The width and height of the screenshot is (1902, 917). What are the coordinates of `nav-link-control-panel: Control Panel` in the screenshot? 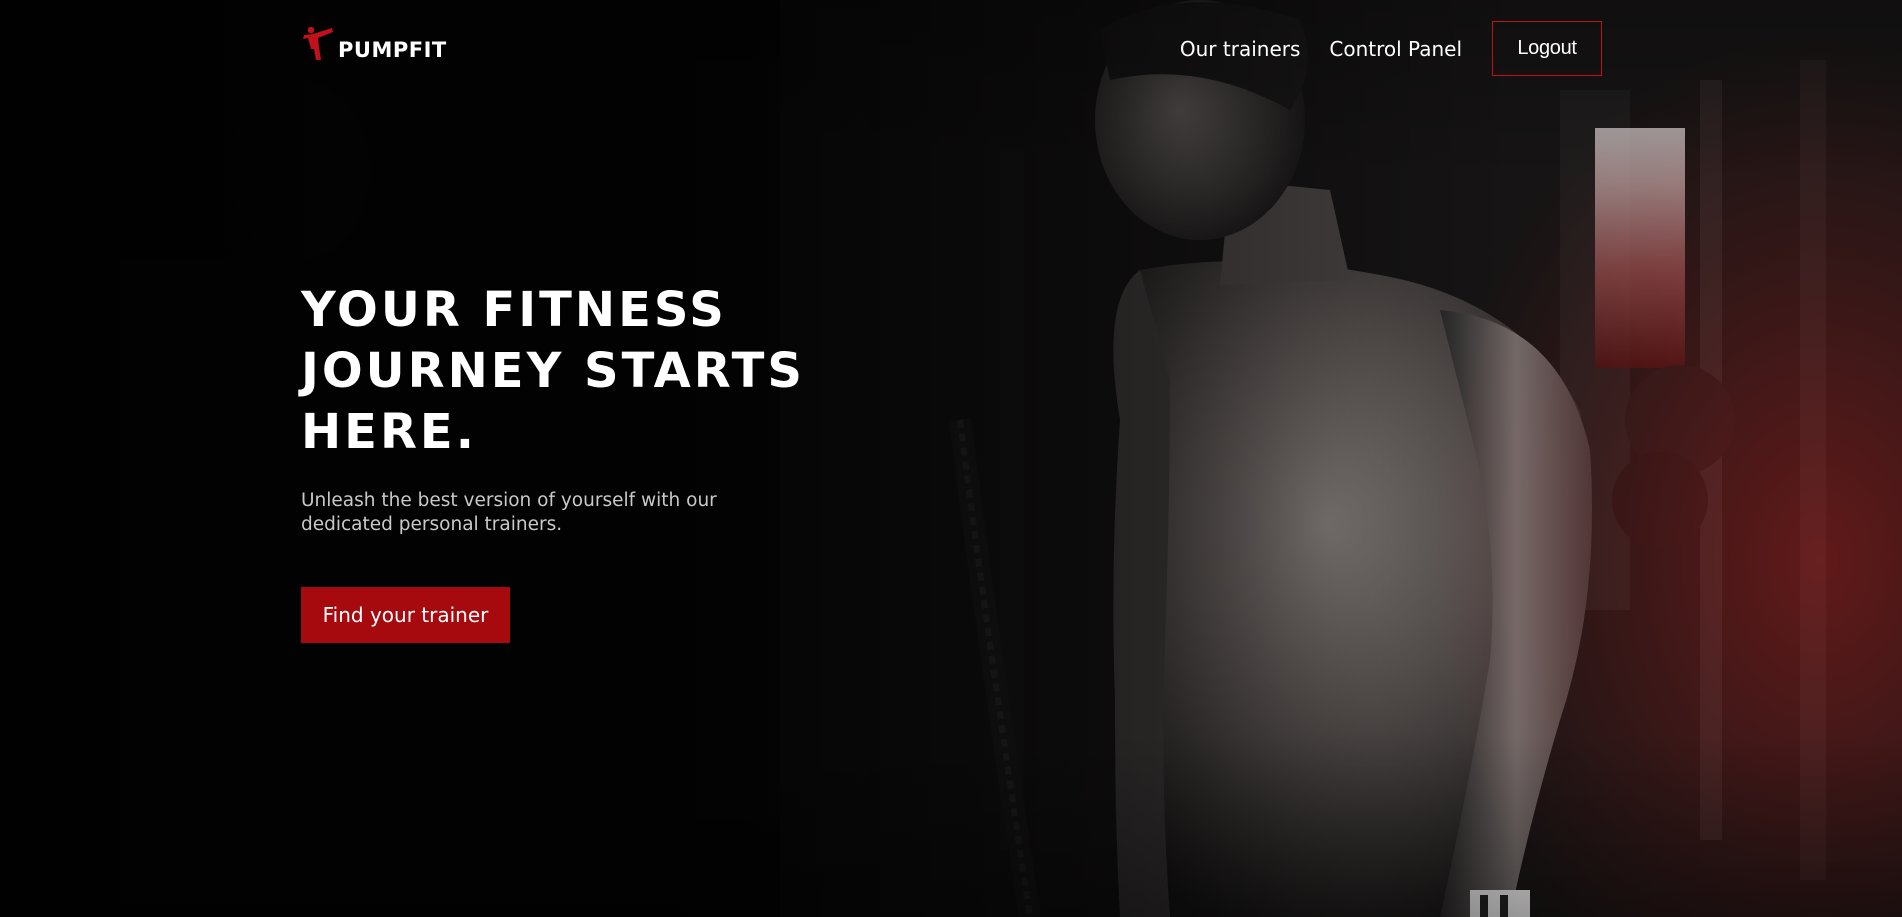 It's located at (1395, 49).